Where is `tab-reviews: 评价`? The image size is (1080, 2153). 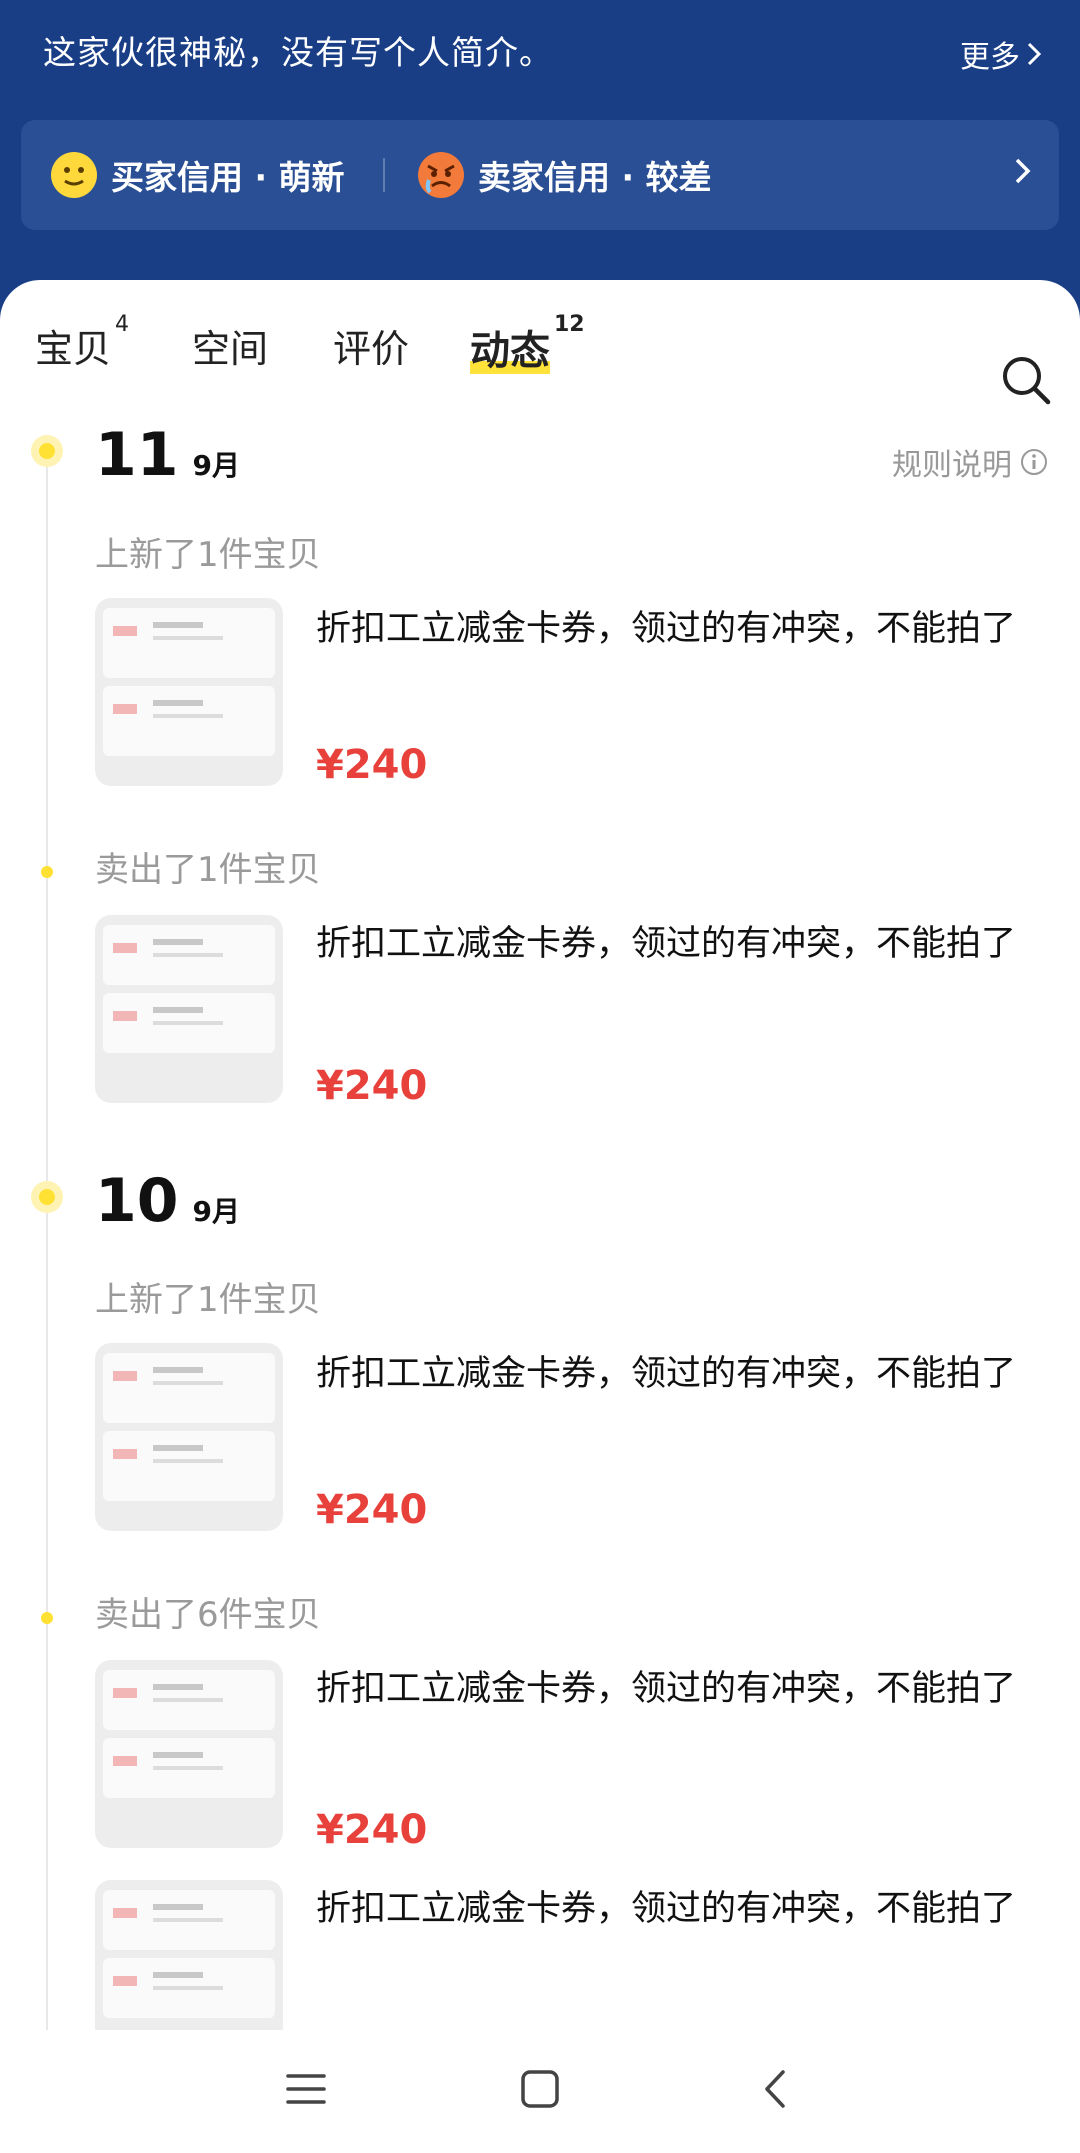 tab-reviews: 评价 is located at coordinates (371, 345).